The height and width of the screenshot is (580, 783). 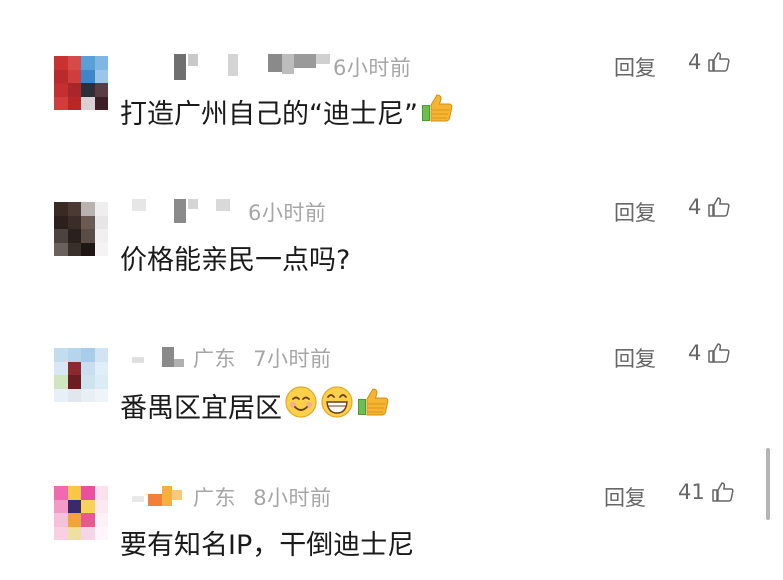 I want to click on comment-text: 要有知名IP，干倒迪士尼, so click(x=267, y=542).